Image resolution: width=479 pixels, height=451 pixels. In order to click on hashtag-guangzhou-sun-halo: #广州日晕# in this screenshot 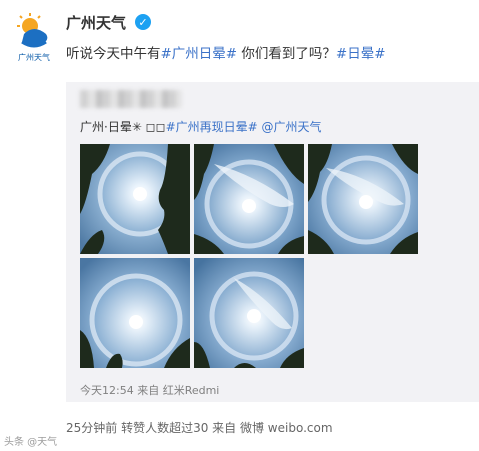, I will do `click(199, 54)`.